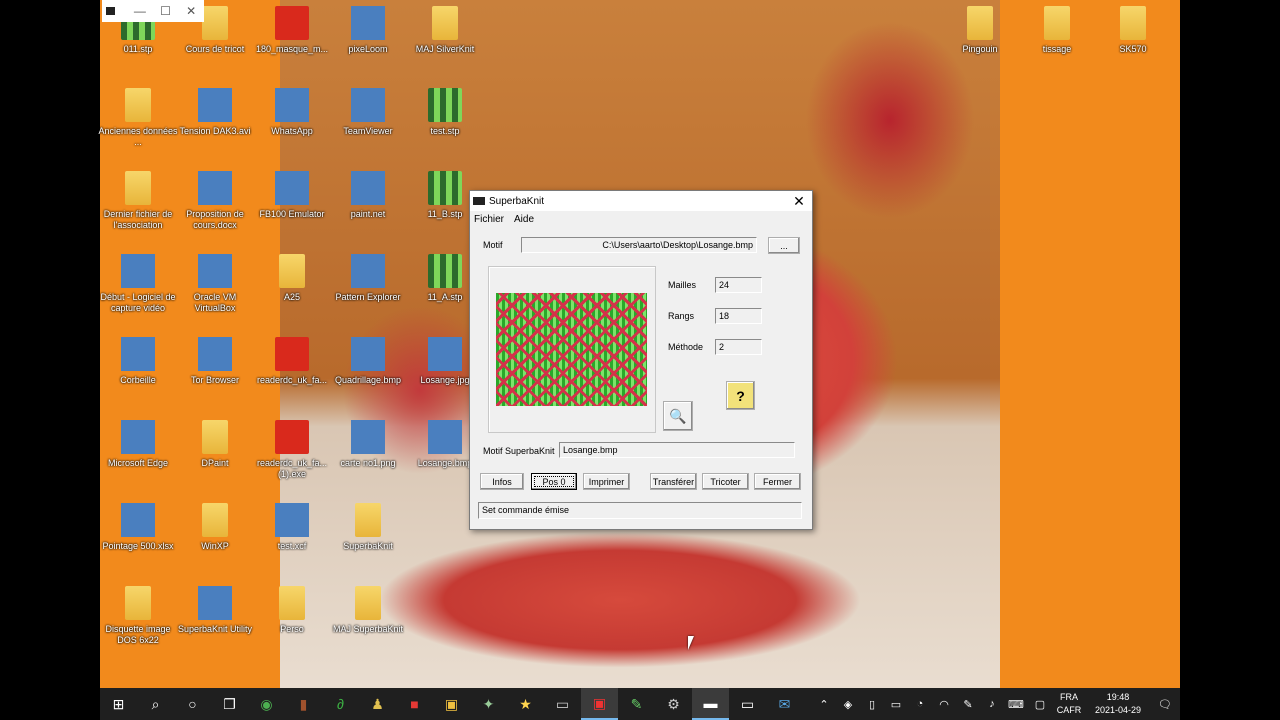  I want to click on desktop-icon: paint.net, so click(368, 195).